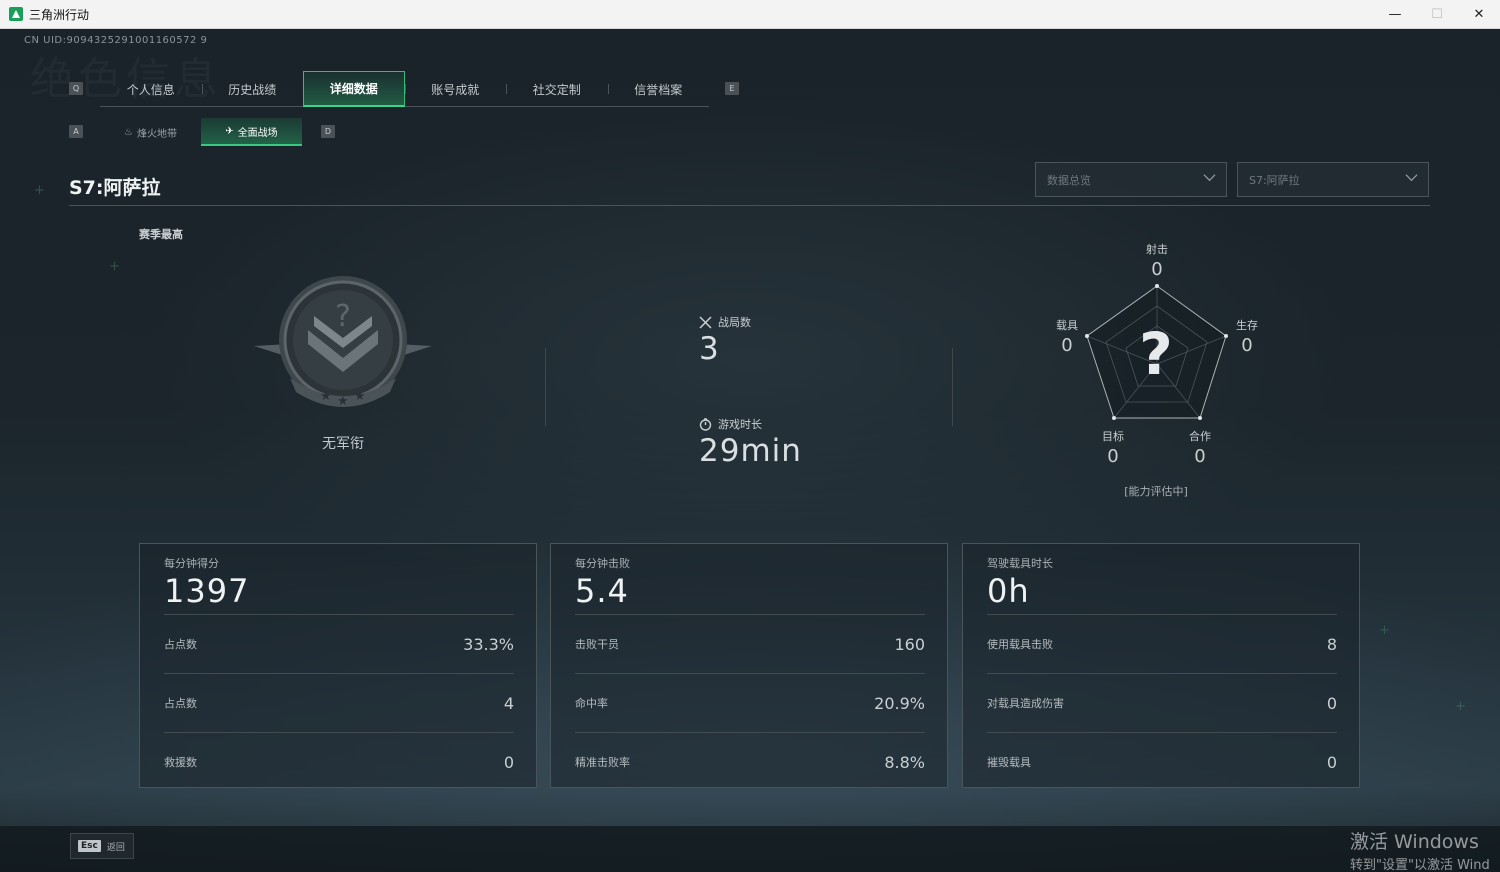 This screenshot has height=872, width=1500. I want to click on stat-row: 占点数 33.3%, so click(339, 643).